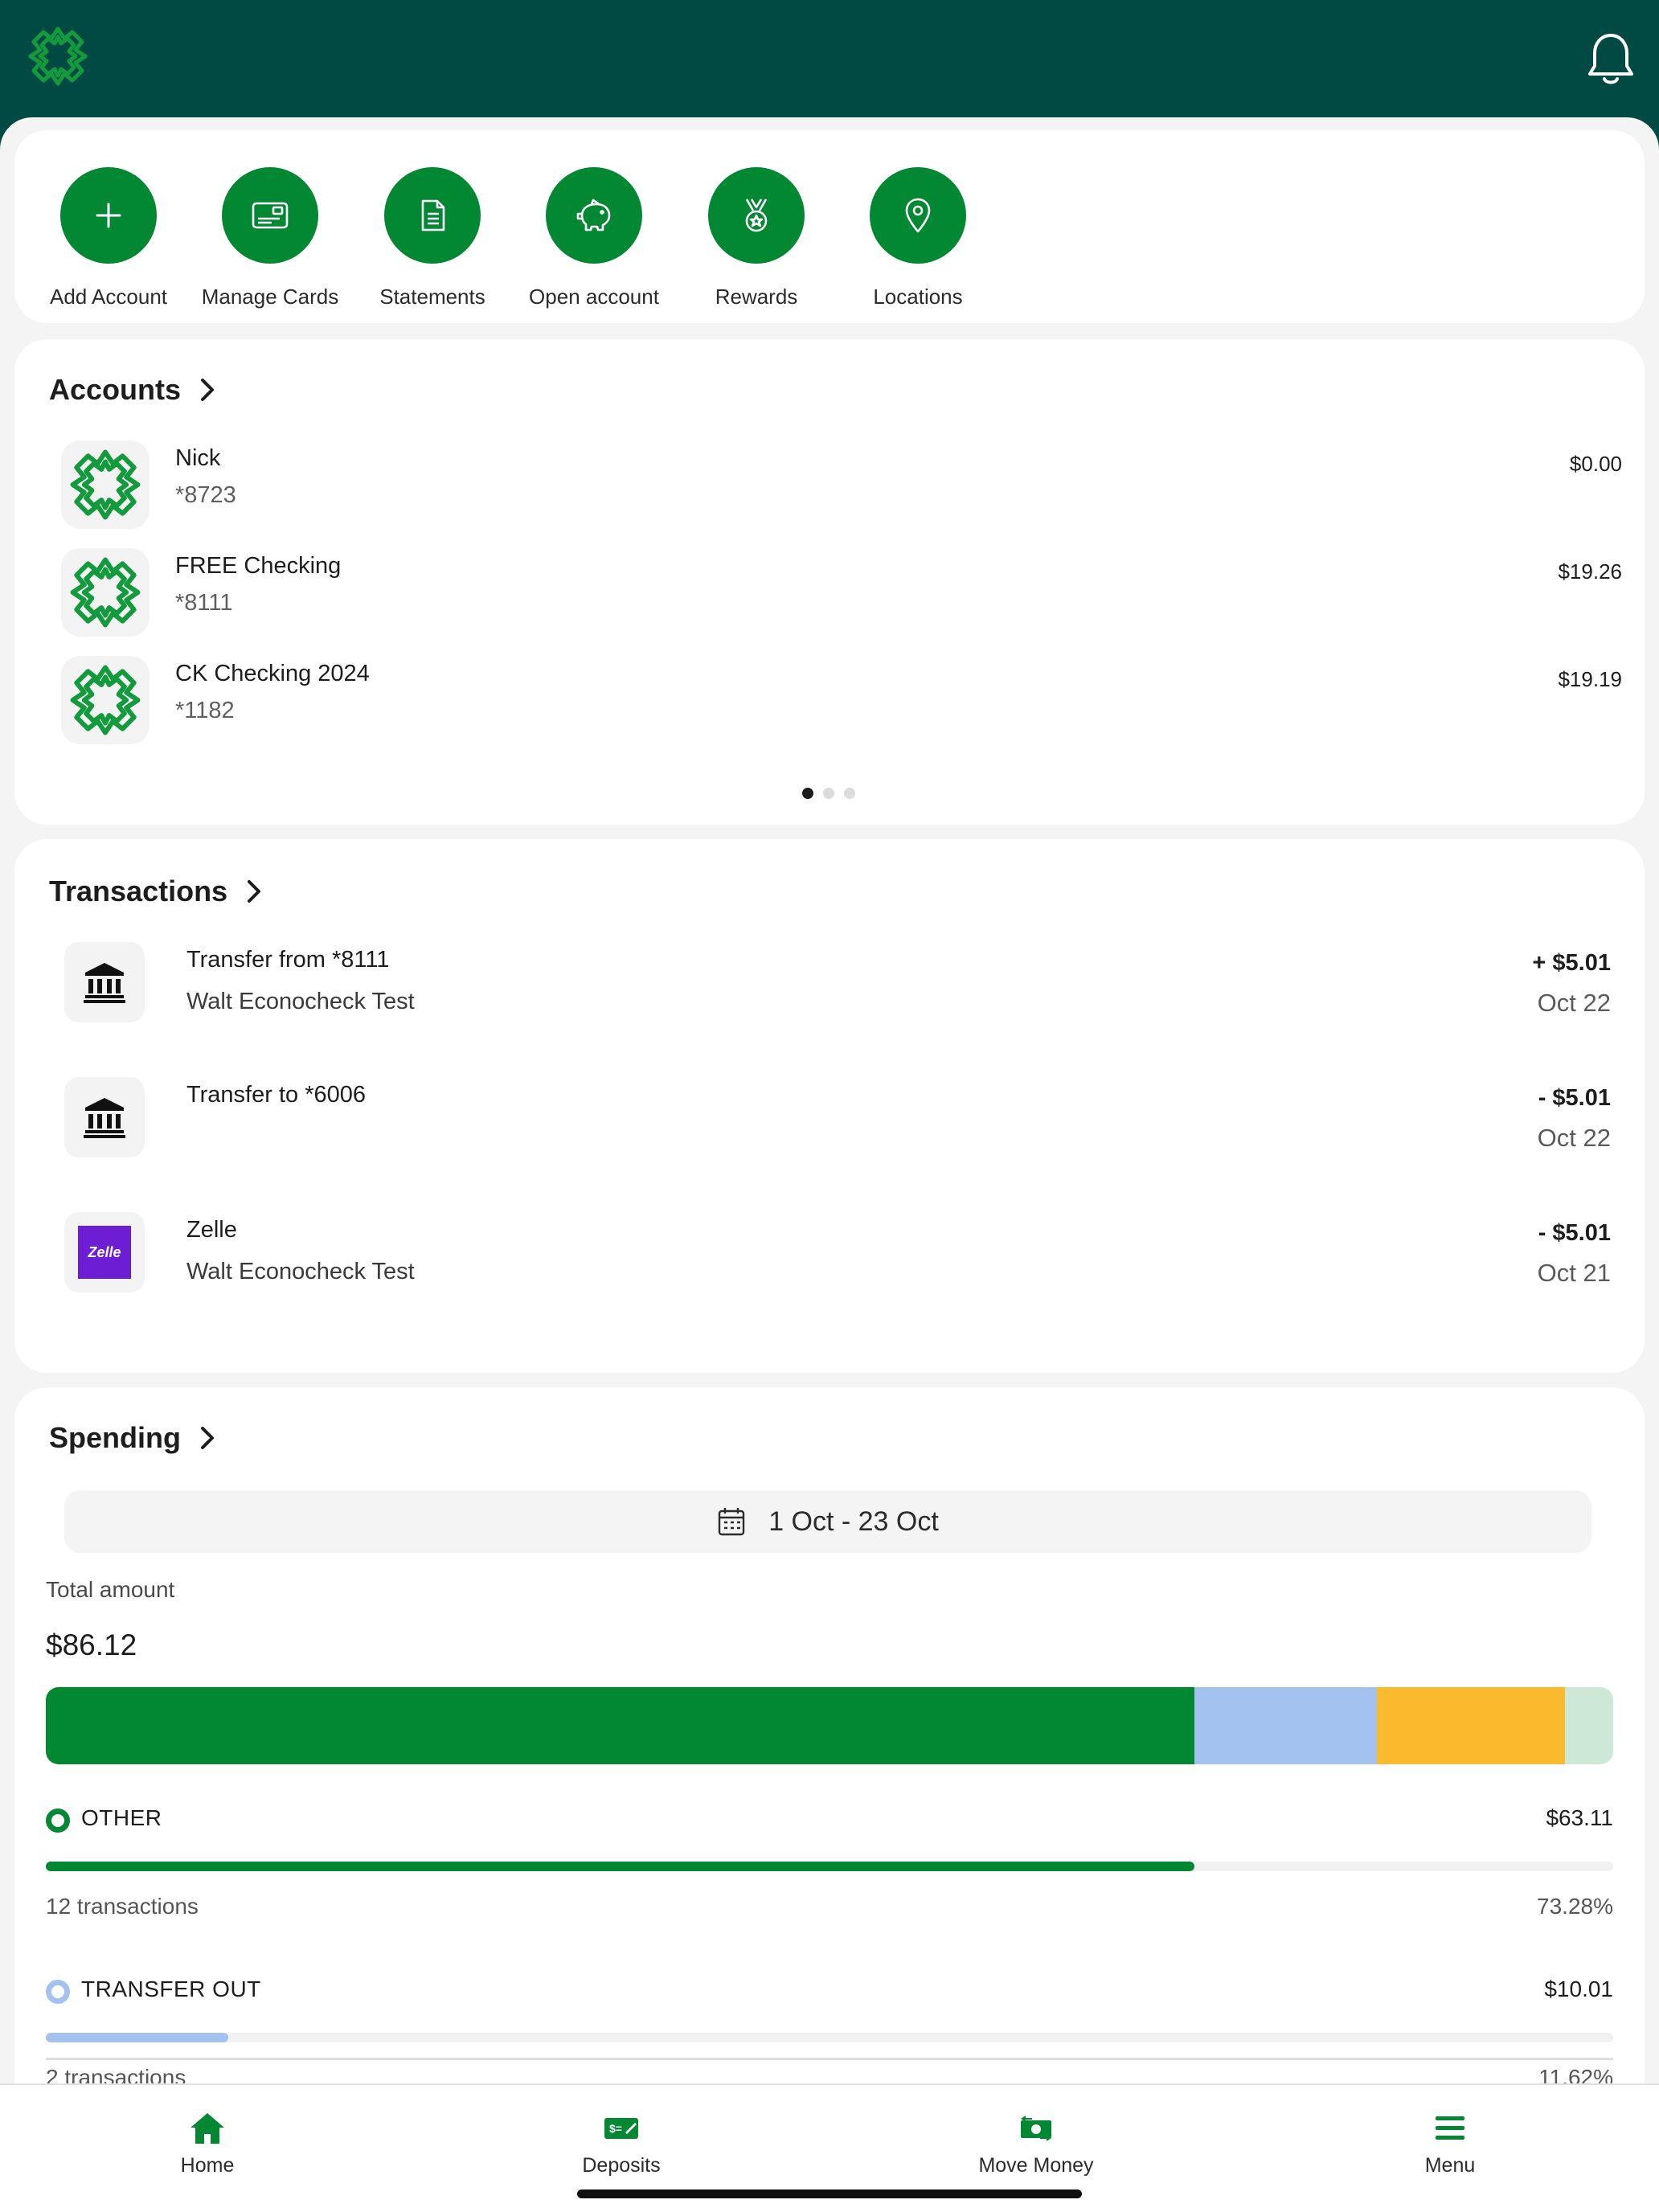 The width and height of the screenshot is (1659, 2212). Describe the element at coordinates (1574, 1273) in the screenshot. I see `transaction-date: Oct 21` at that location.